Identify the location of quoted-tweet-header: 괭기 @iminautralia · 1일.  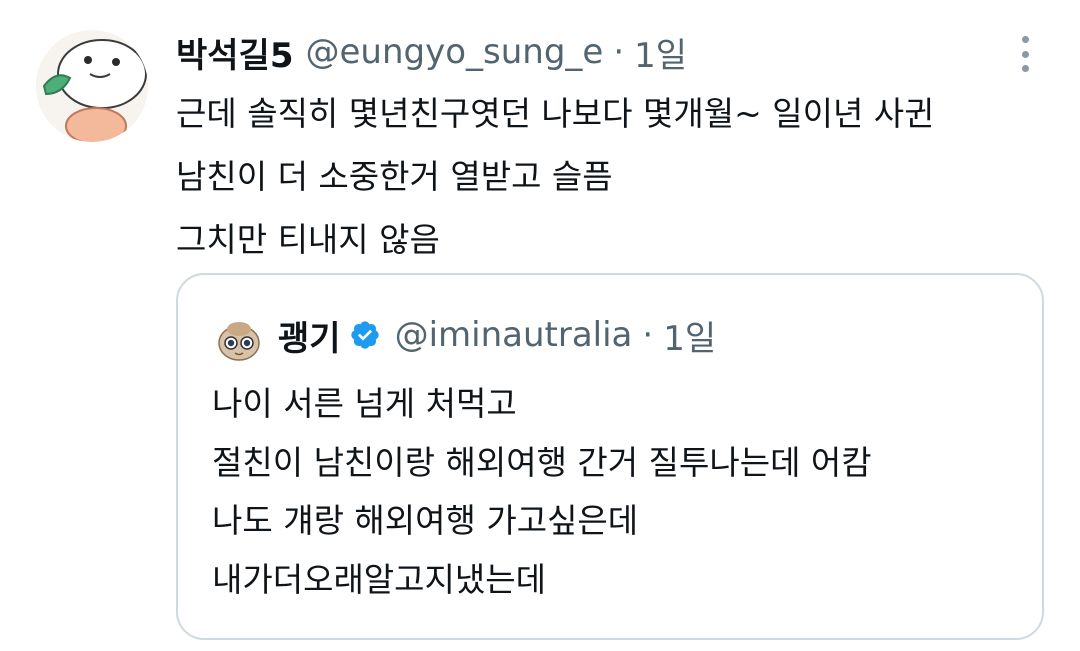
(497, 335).